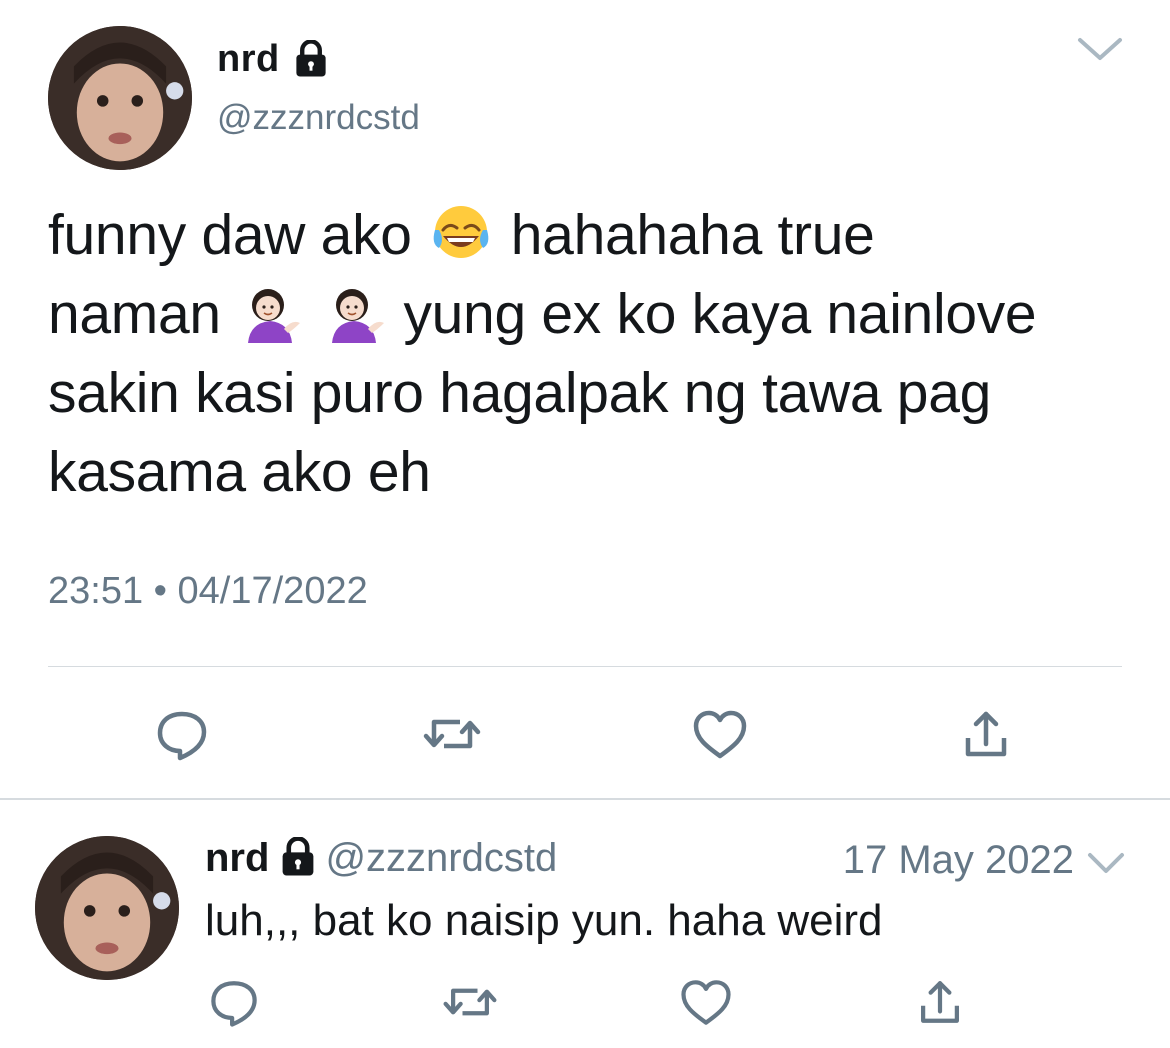 The image size is (1170, 1048). What do you see at coordinates (239, 472) in the screenshot?
I see `tweet-text-segment: kasama ako eh` at bounding box center [239, 472].